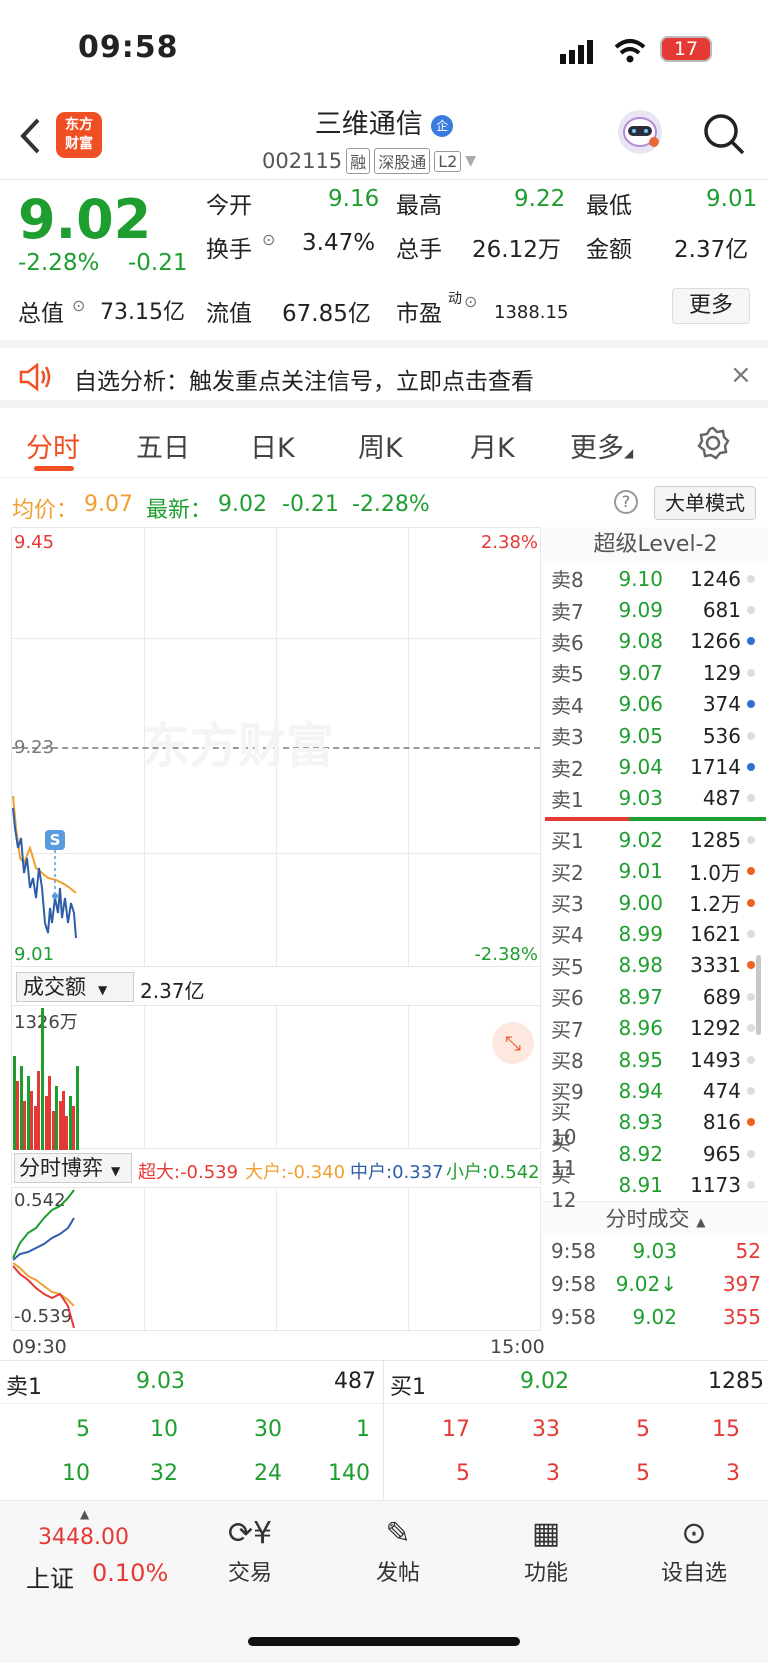 This screenshot has height=1663, width=768. Describe the element at coordinates (188, 1172) in the screenshot. I see `super-large-value: 超大:-0.539` at that location.